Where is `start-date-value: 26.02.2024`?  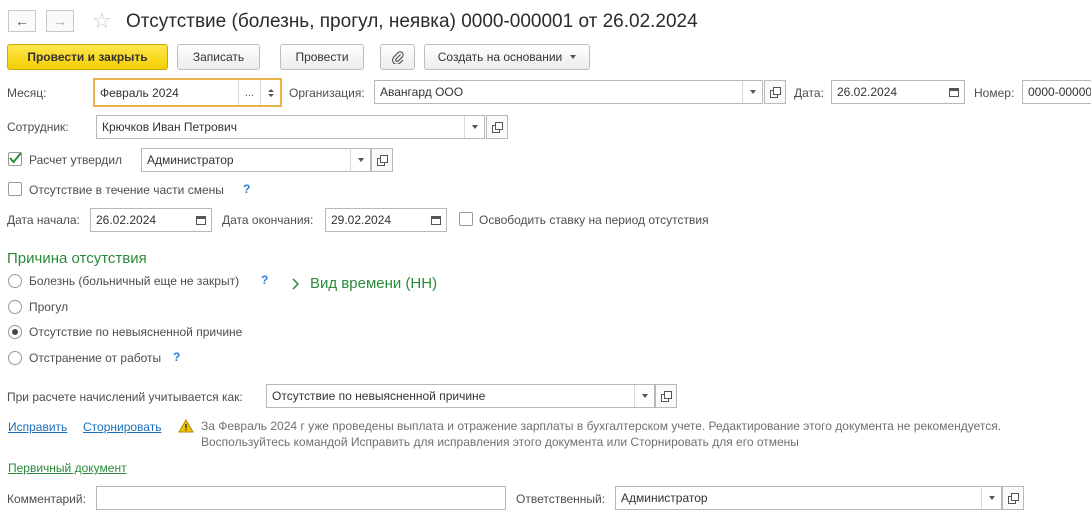 start-date-value: 26.02.2024 is located at coordinates (126, 220).